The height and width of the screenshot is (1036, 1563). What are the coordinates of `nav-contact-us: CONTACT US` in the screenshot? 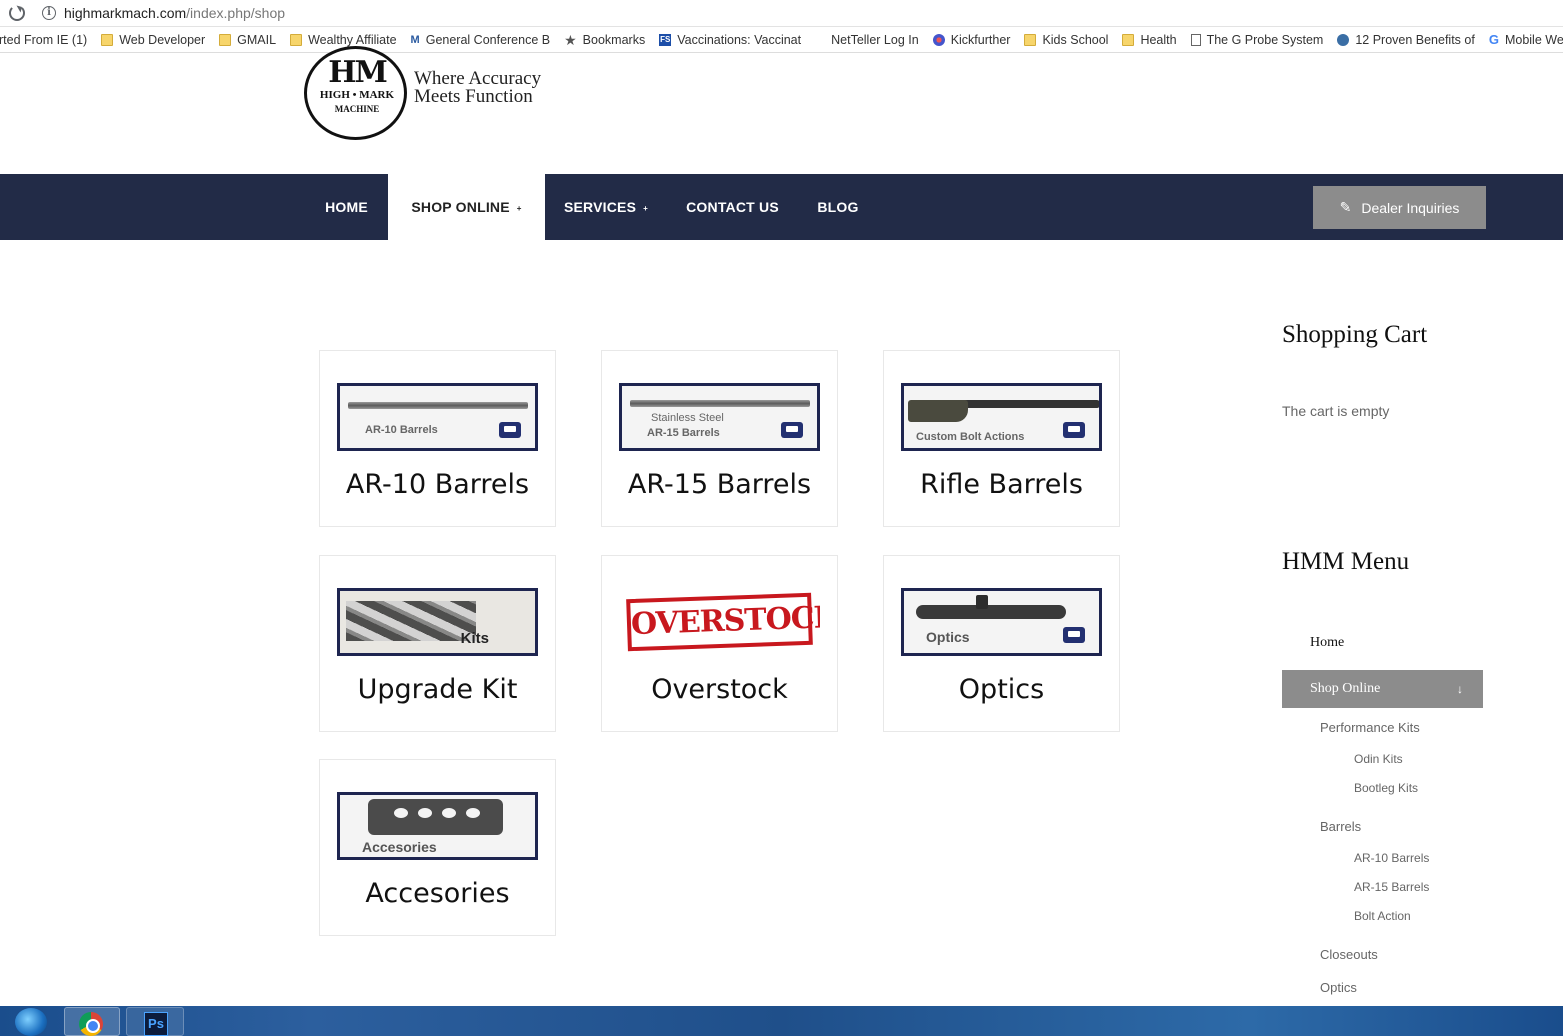 It's located at (732, 207).